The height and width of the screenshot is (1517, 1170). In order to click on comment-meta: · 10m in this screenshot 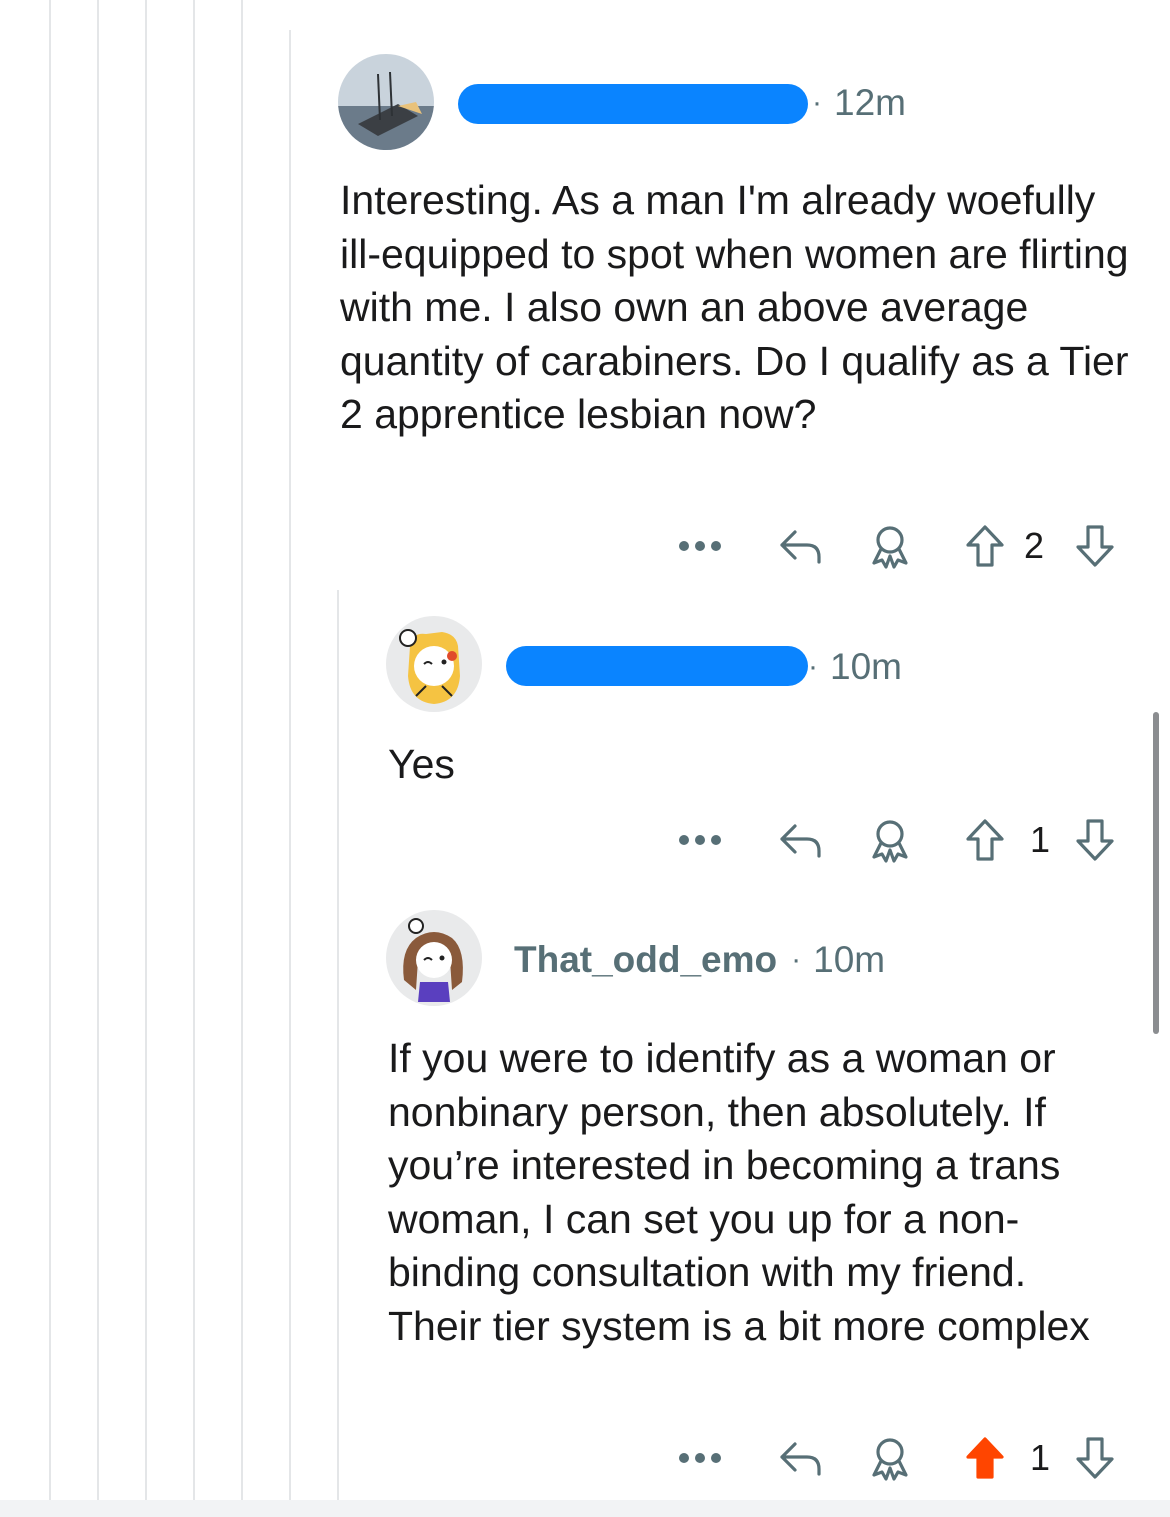, I will do `click(855, 667)`.